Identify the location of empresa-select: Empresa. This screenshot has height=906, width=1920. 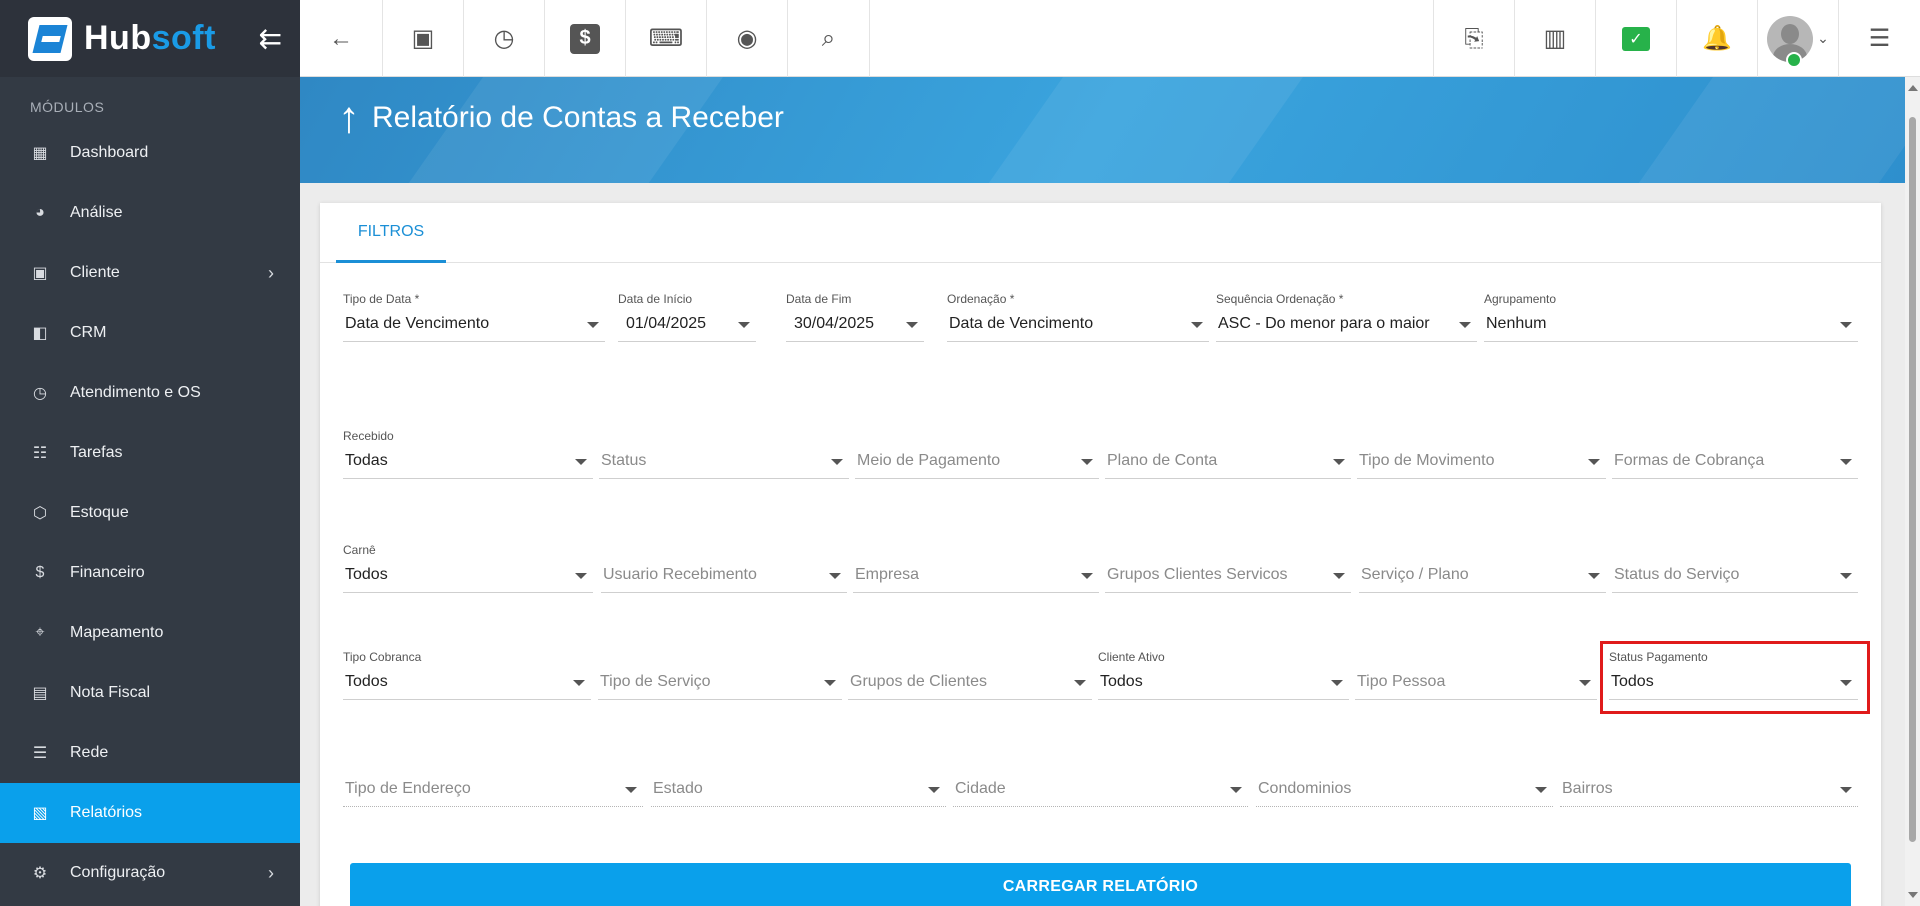
(976, 570).